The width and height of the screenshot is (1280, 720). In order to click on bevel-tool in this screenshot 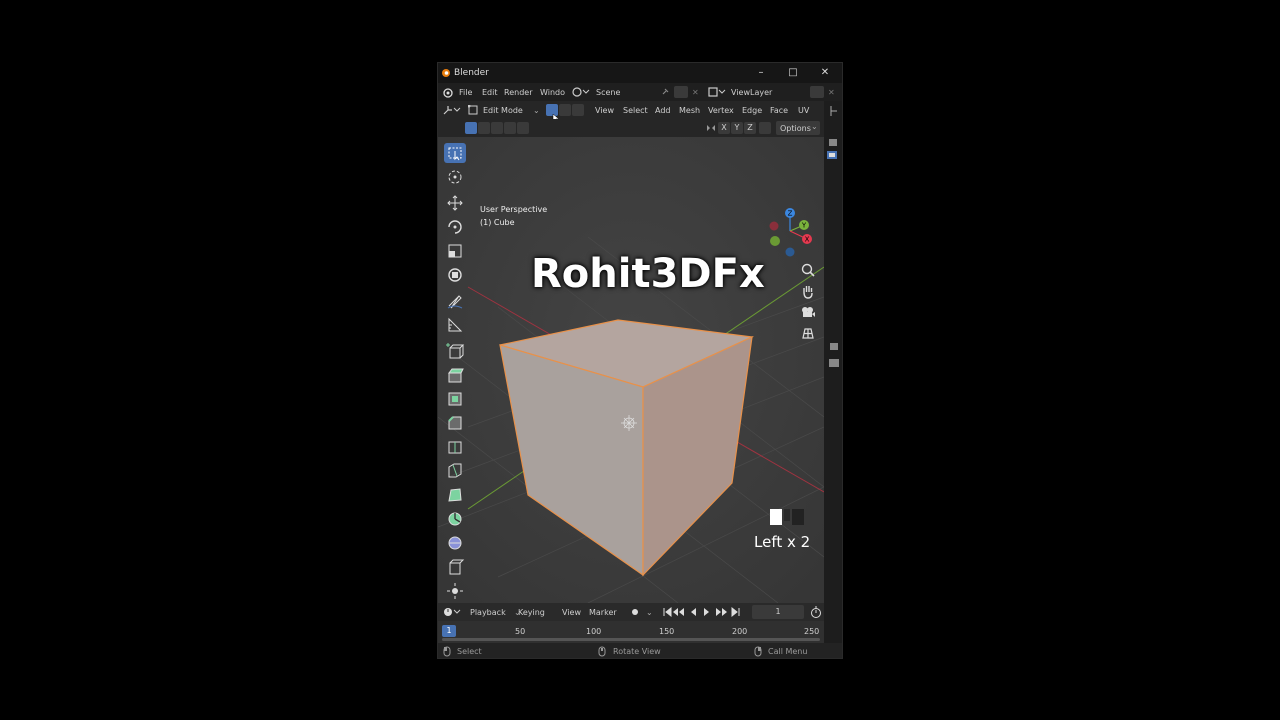, I will do `click(455, 423)`.